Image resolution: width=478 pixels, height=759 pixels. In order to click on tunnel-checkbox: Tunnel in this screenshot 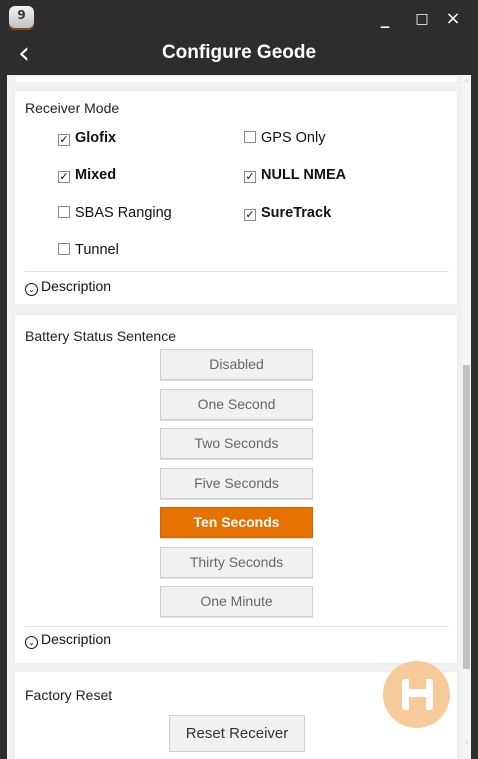, I will do `click(88, 255)`.